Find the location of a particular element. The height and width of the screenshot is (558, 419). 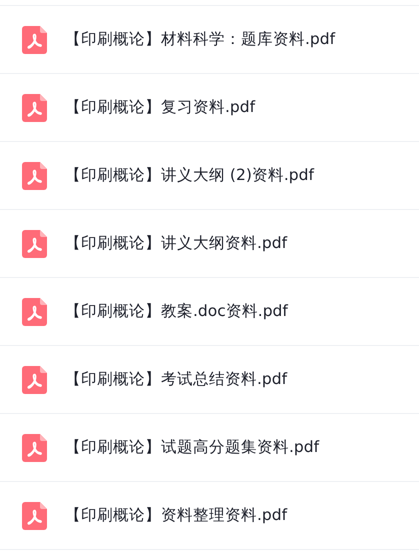

file-row: 【印刷概论】复习资料.pdf is located at coordinates (209, 108).